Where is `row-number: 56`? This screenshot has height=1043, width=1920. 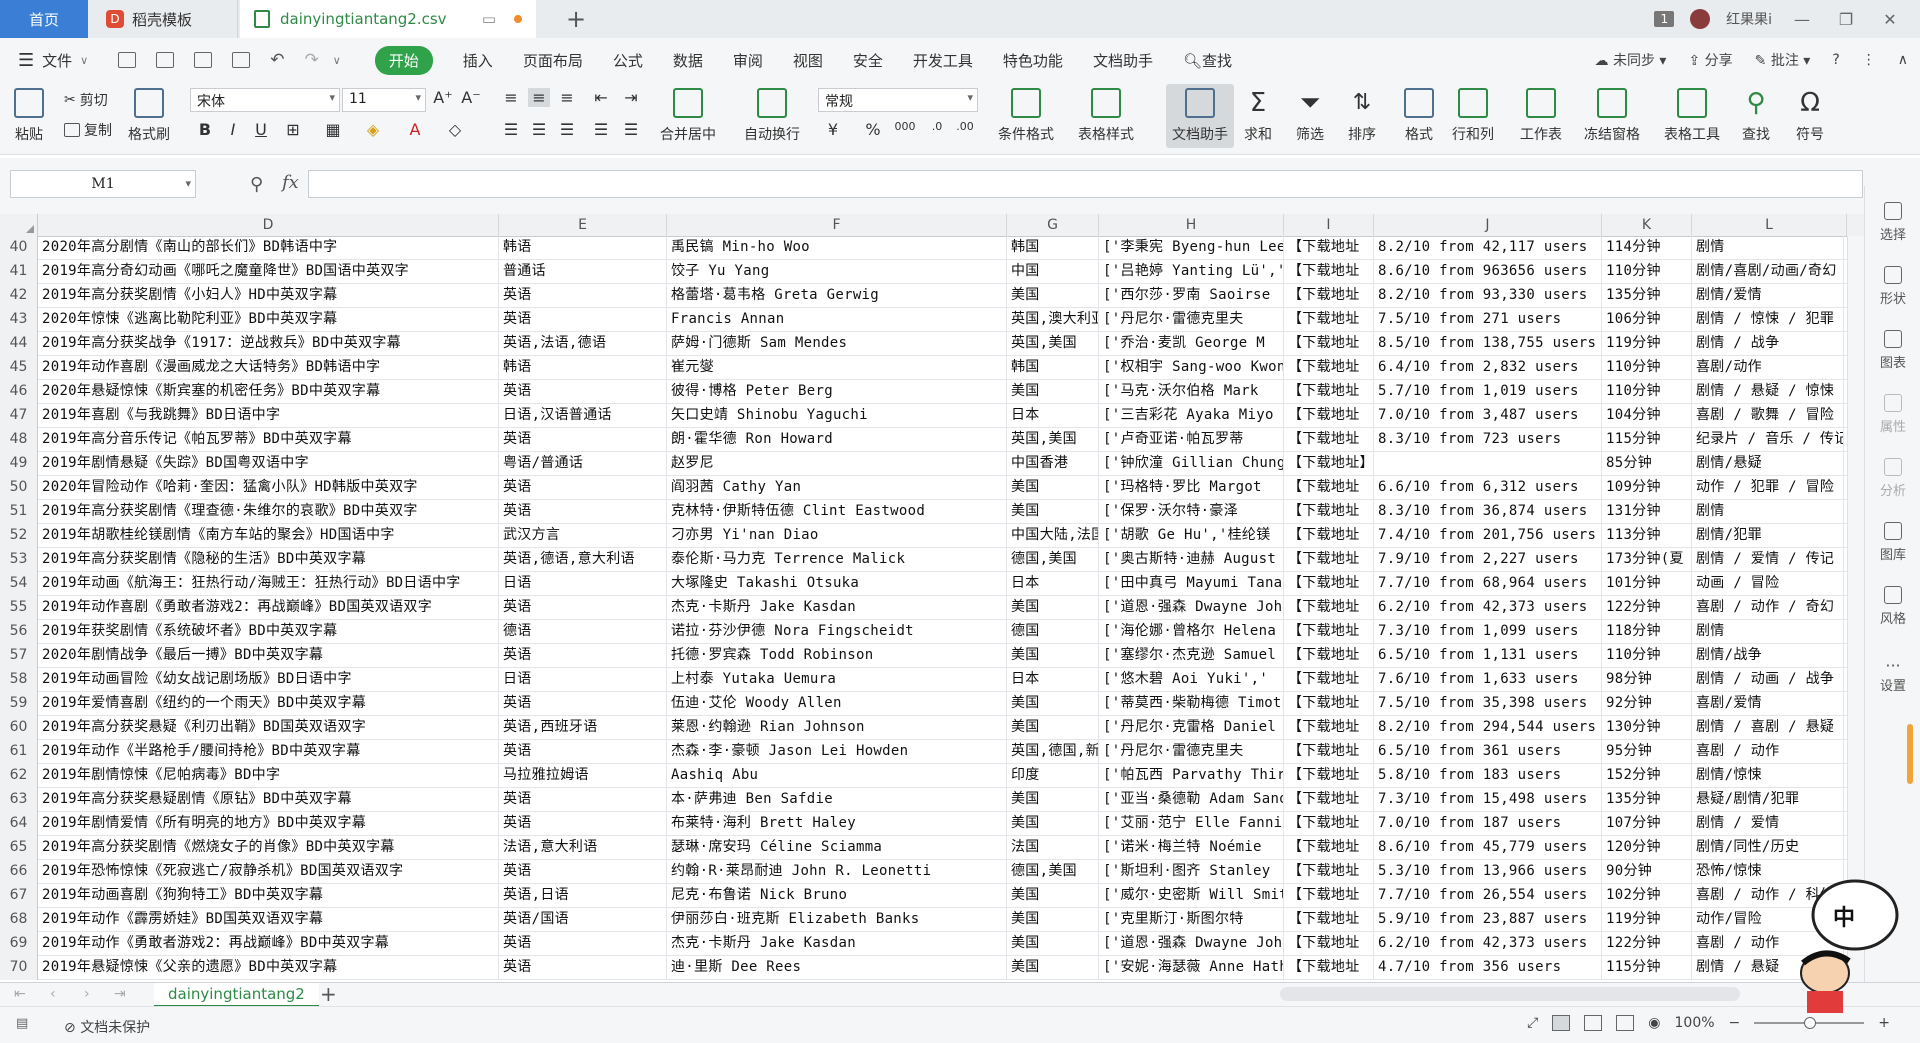 row-number: 56 is located at coordinates (19, 632).